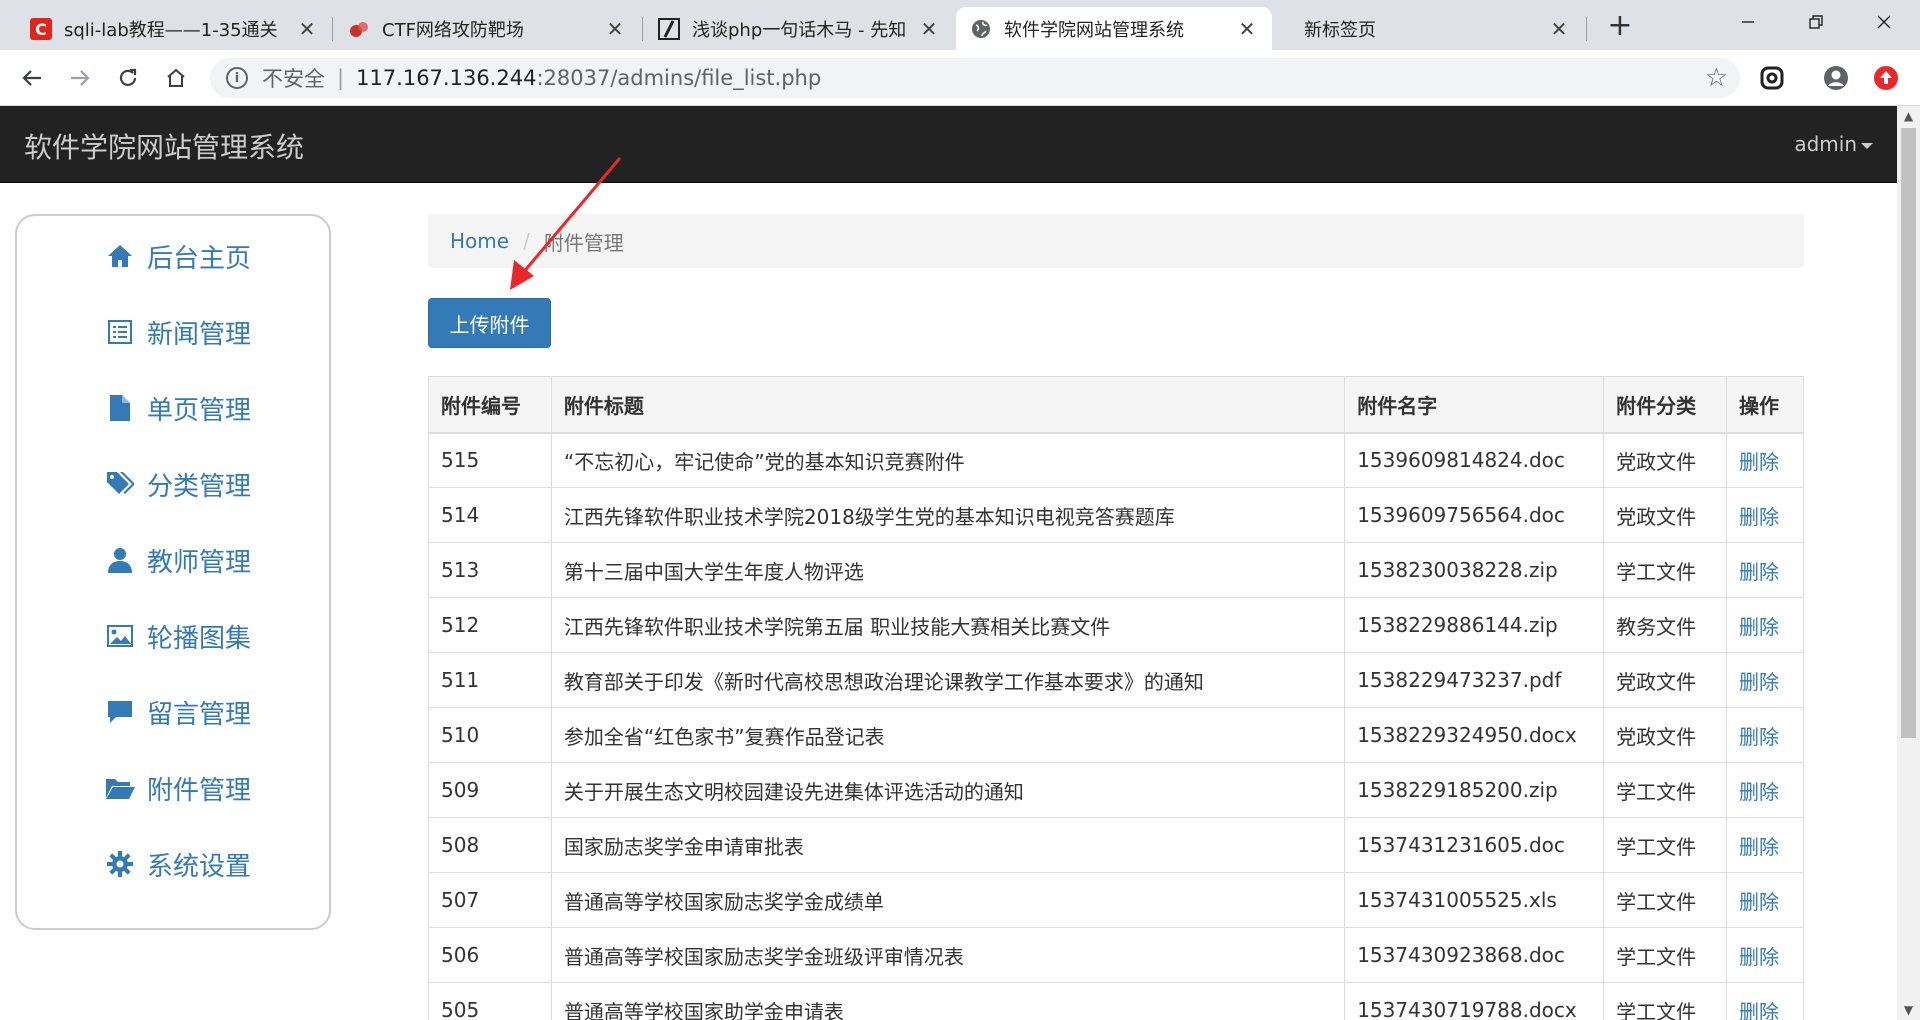 The image size is (1920, 1020). I want to click on sidebar-item-news: 新闻管理, so click(178, 332).